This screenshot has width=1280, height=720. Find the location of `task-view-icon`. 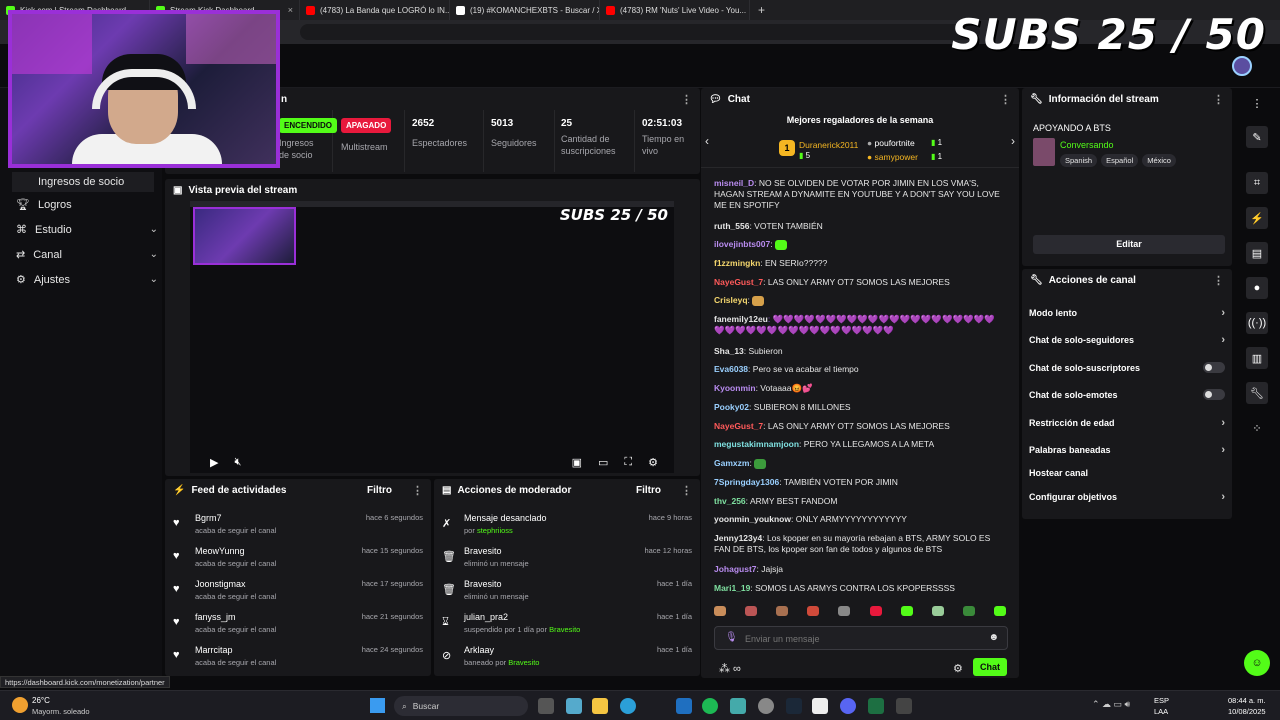

task-view-icon is located at coordinates (546, 706).